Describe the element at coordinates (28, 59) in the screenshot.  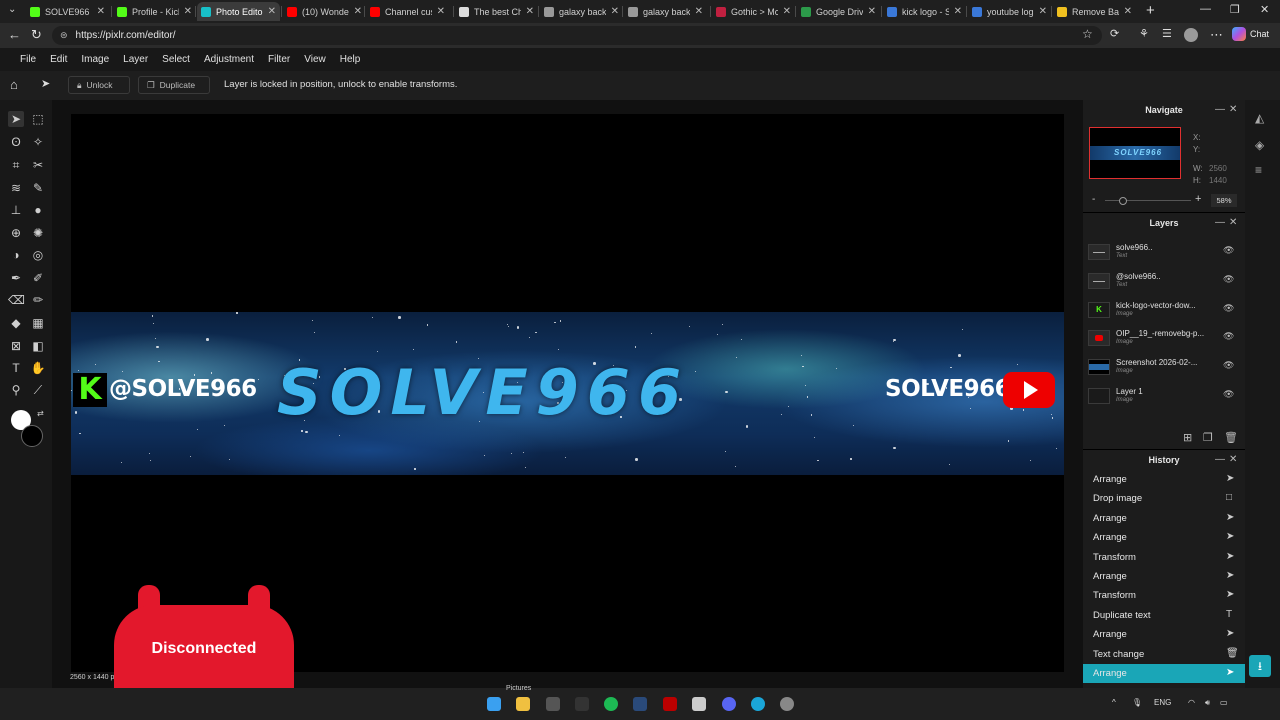
I see `menu-file: File` at that location.